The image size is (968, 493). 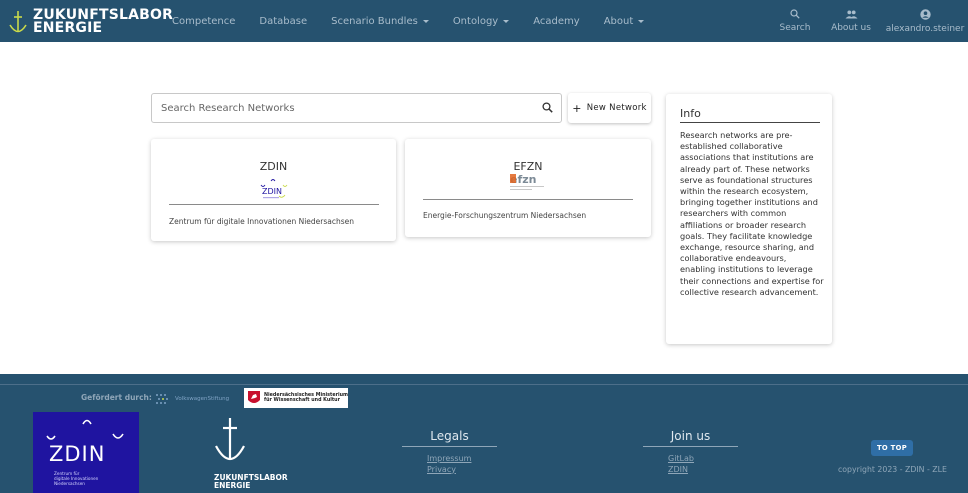 What do you see at coordinates (449, 459) in the screenshot?
I see `impressum-link: Impressum` at bounding box center [449, 459].